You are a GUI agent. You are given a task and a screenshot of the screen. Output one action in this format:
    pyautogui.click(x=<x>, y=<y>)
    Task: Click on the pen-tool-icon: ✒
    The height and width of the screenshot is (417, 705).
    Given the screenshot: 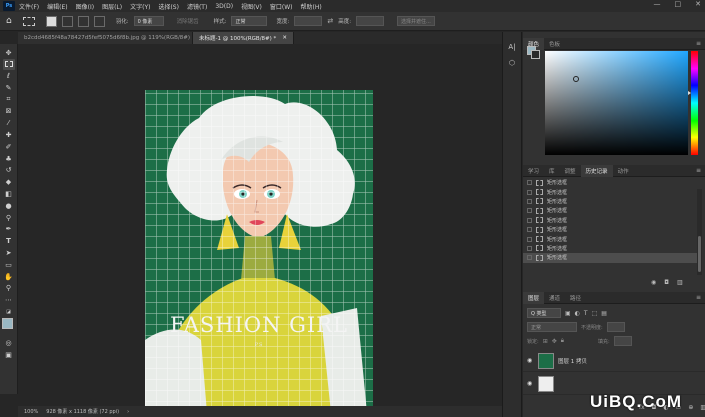 What is the action you would take?
    pyautogui.click(x=9, y=229)
    